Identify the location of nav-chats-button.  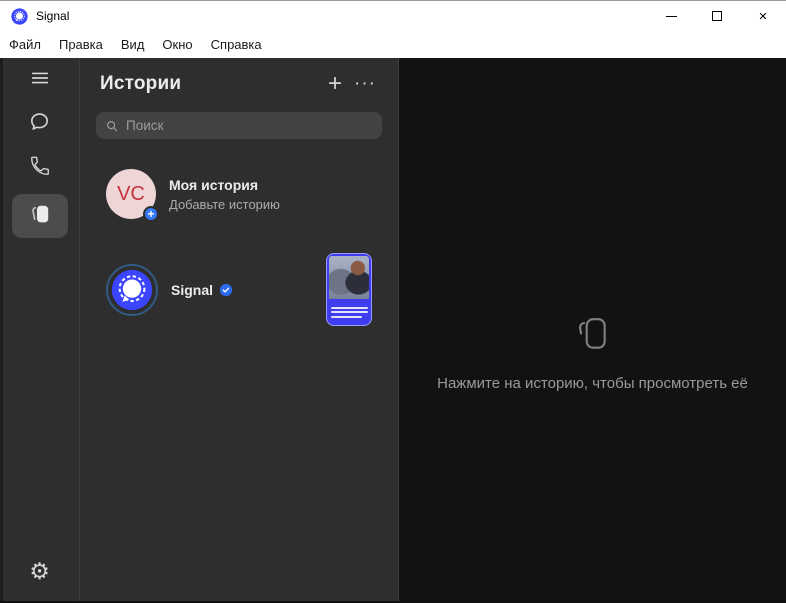
(40, 124).